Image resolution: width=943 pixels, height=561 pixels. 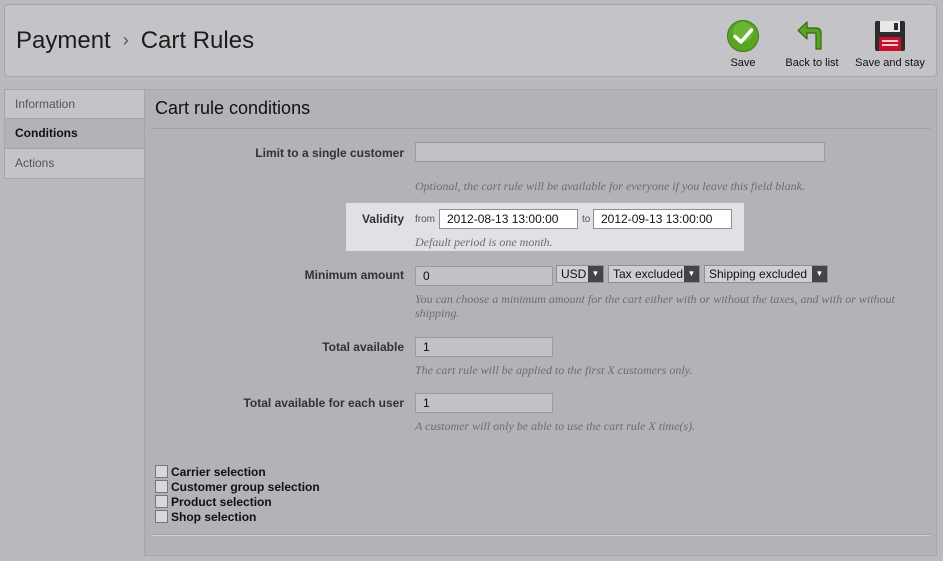 What do you see at coordinates (363, 347) in the screenshot?
I see `total-available-label: Total available` at bounding box center [363, 347].